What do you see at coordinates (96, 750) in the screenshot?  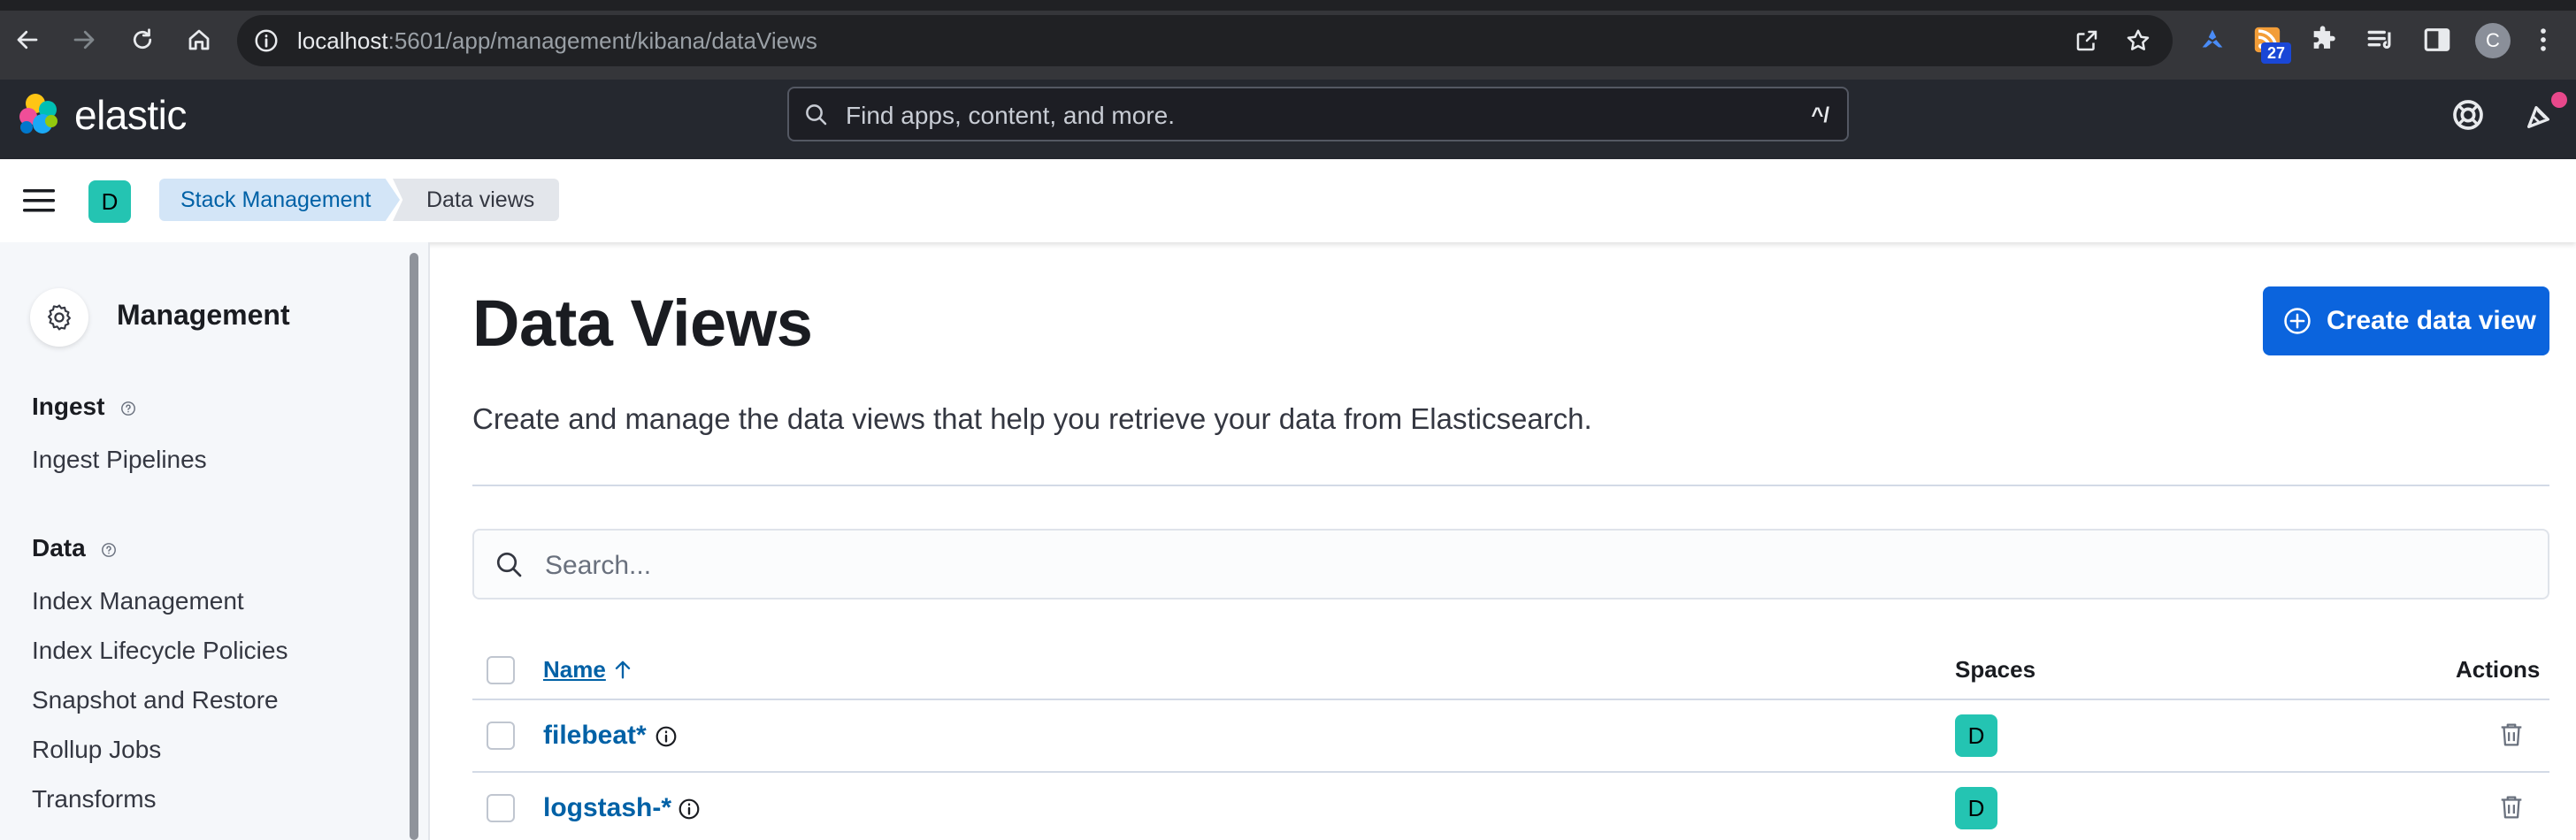 I see `sidebar-item-rollup-jobs: Rollup Jobs` at bounding box center [96, 750].